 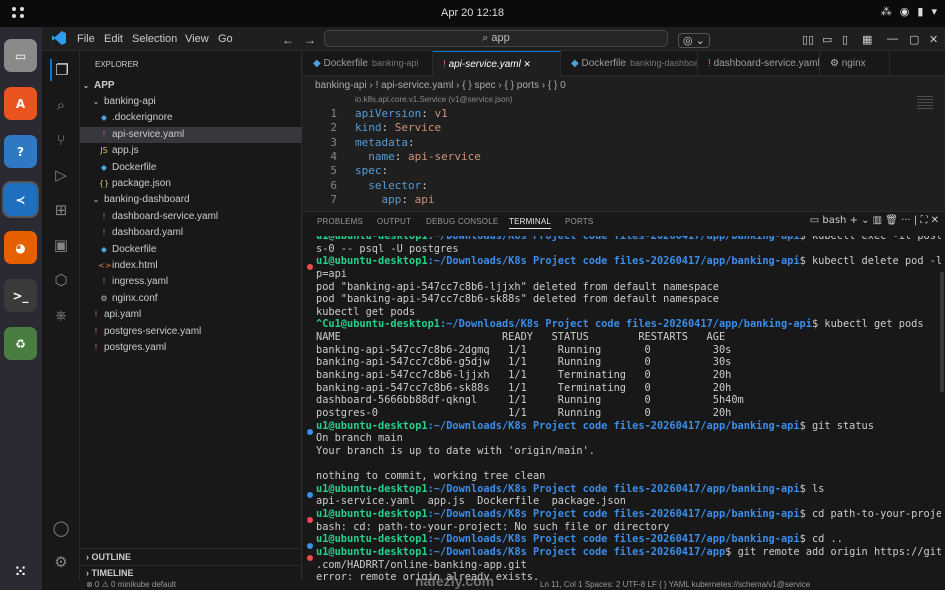 I want to click on trash-icon: ♻, so click(x=20, y=343).